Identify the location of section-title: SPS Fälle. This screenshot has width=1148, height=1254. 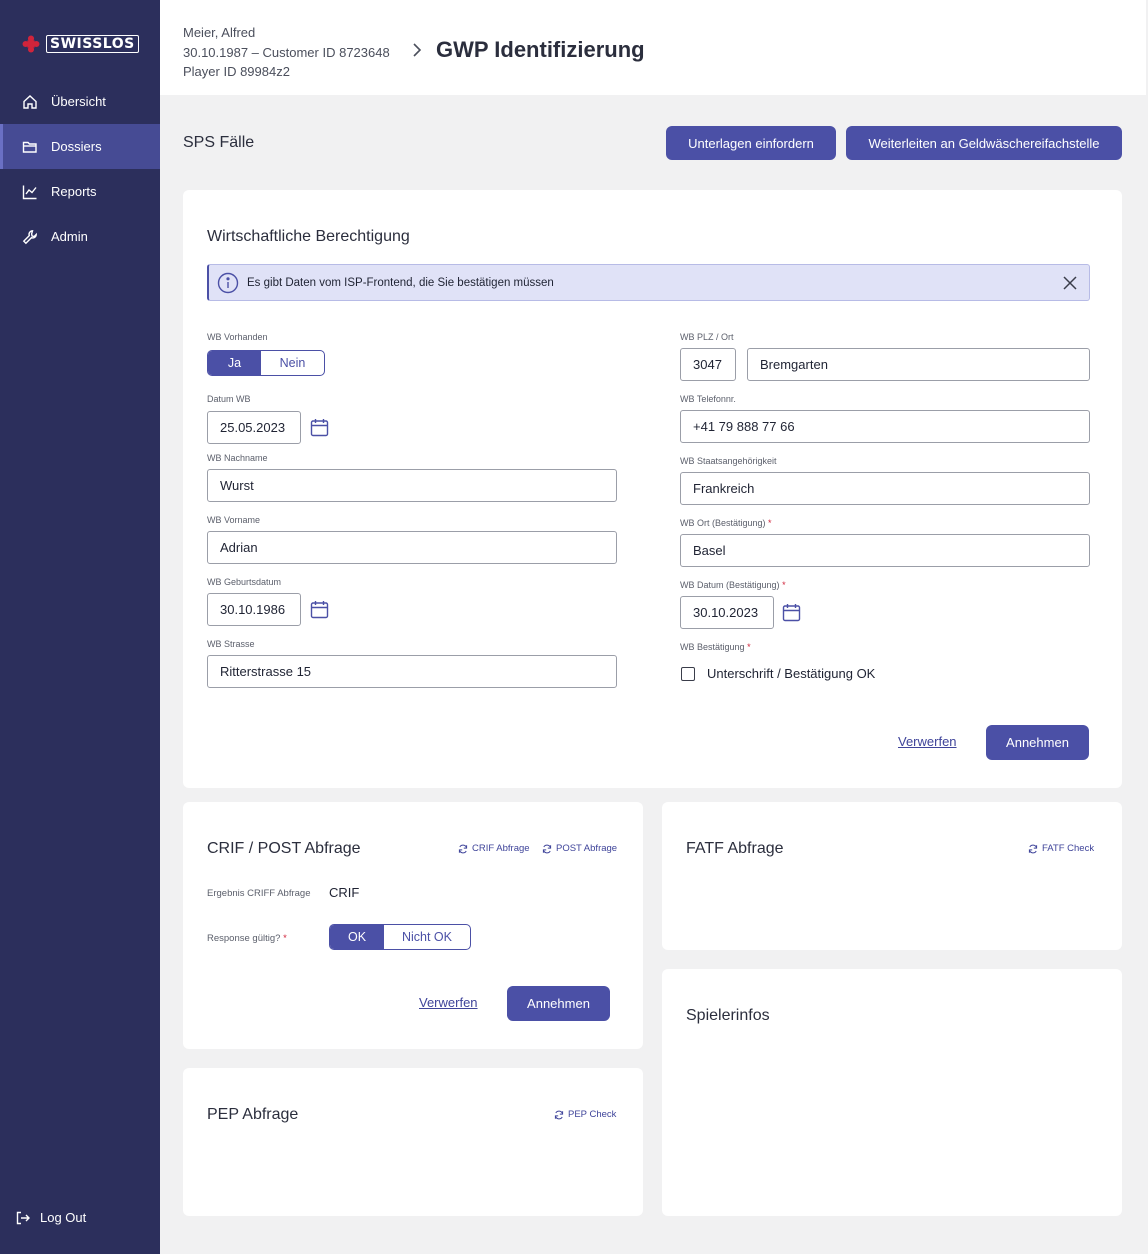
(219, 142).